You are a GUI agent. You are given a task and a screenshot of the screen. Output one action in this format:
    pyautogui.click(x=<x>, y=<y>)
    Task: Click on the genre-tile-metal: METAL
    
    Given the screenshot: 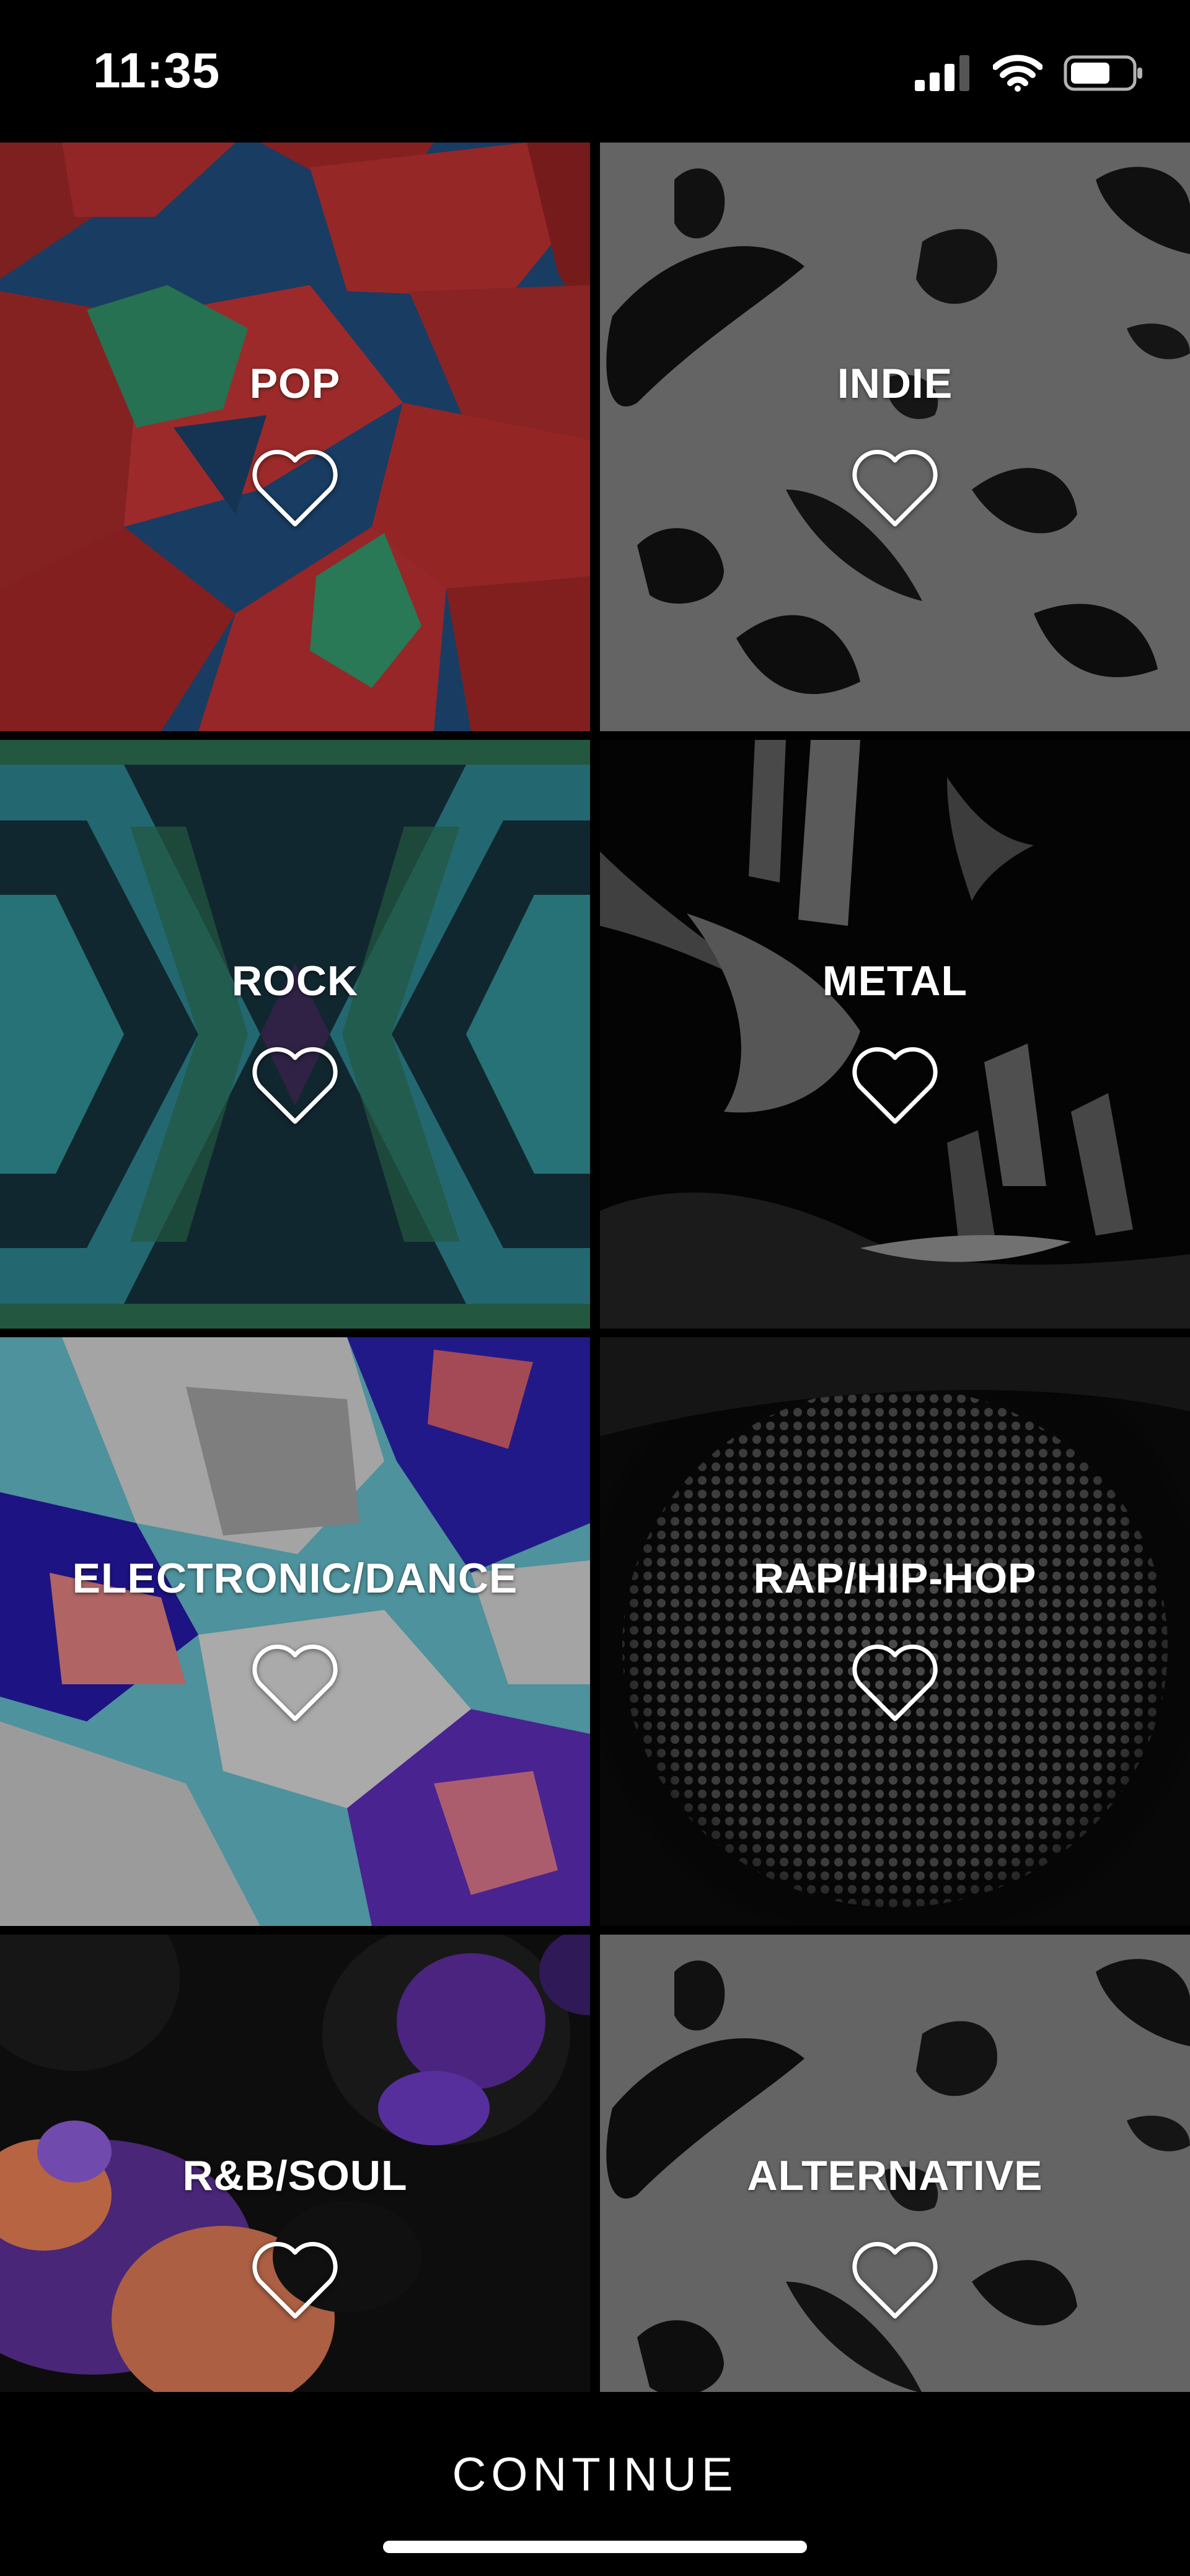 What is the action you would take?
    pyautogui.click(x=895, y=1034)
    